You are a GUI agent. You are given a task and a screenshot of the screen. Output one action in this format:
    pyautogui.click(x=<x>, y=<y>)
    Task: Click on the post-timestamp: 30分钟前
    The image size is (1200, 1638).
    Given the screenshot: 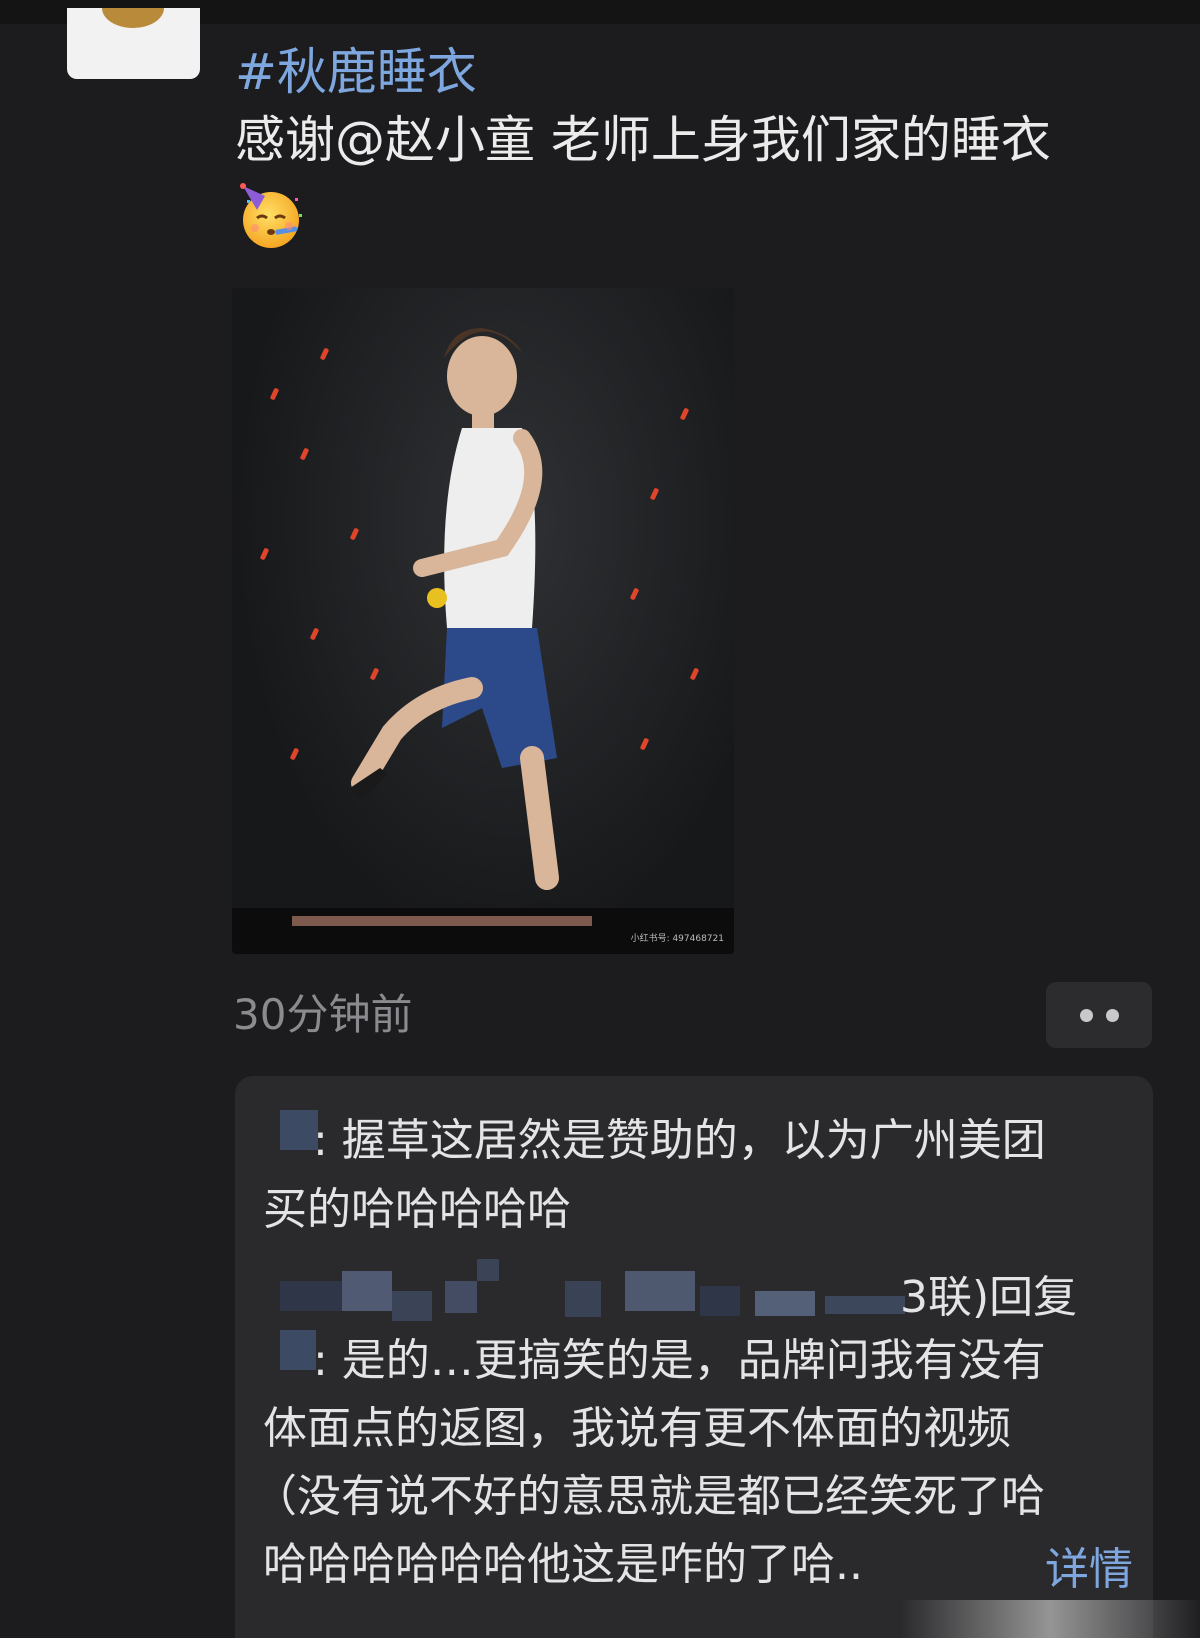 What is the action you would take?
    pyautogui.click(x=323, y=1014)
    